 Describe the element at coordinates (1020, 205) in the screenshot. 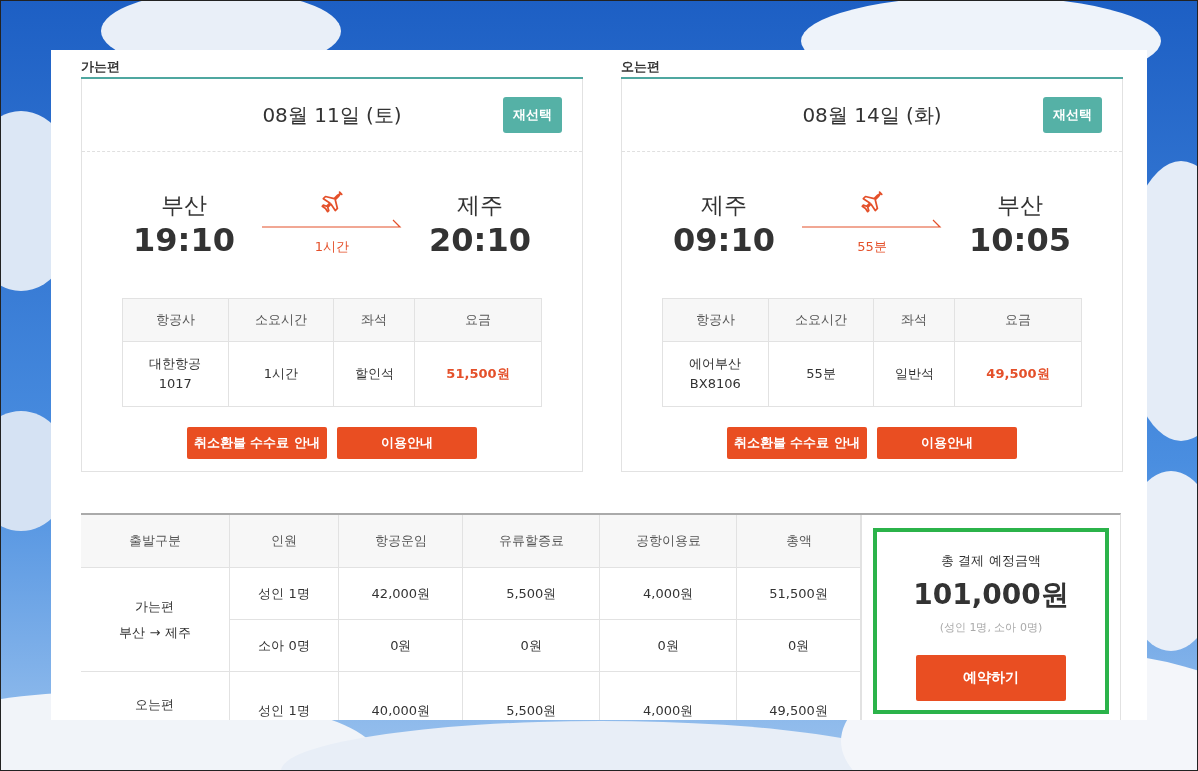

I see `arrival-city: 부산` at that location.